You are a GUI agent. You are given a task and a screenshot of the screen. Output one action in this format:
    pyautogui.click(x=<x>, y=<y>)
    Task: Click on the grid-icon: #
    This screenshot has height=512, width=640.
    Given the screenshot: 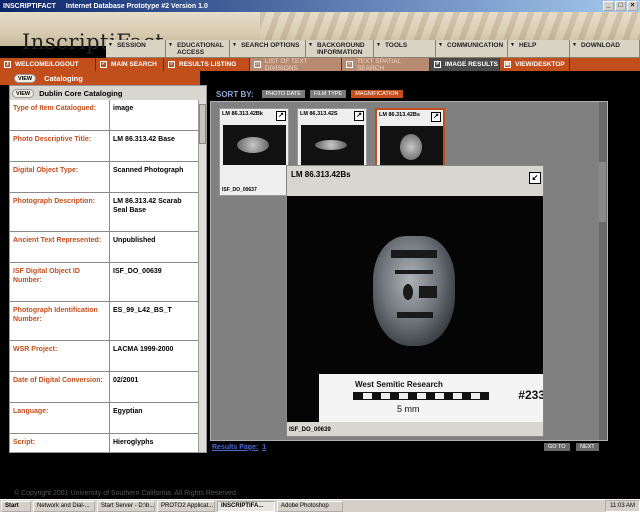 What is the action you would take?
    pyautogui.click(x=437, y=64)
    